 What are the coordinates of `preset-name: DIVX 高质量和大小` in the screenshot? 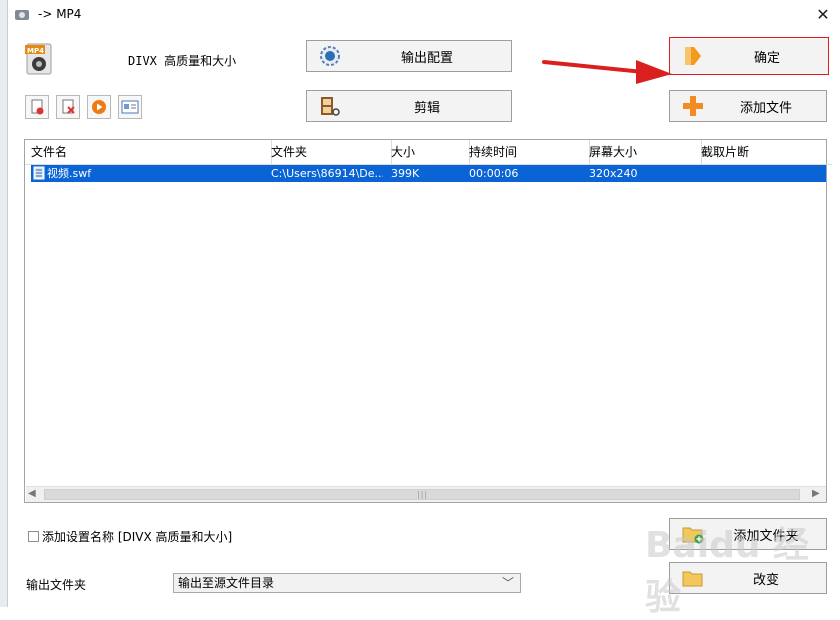 It's located at (182, 61).